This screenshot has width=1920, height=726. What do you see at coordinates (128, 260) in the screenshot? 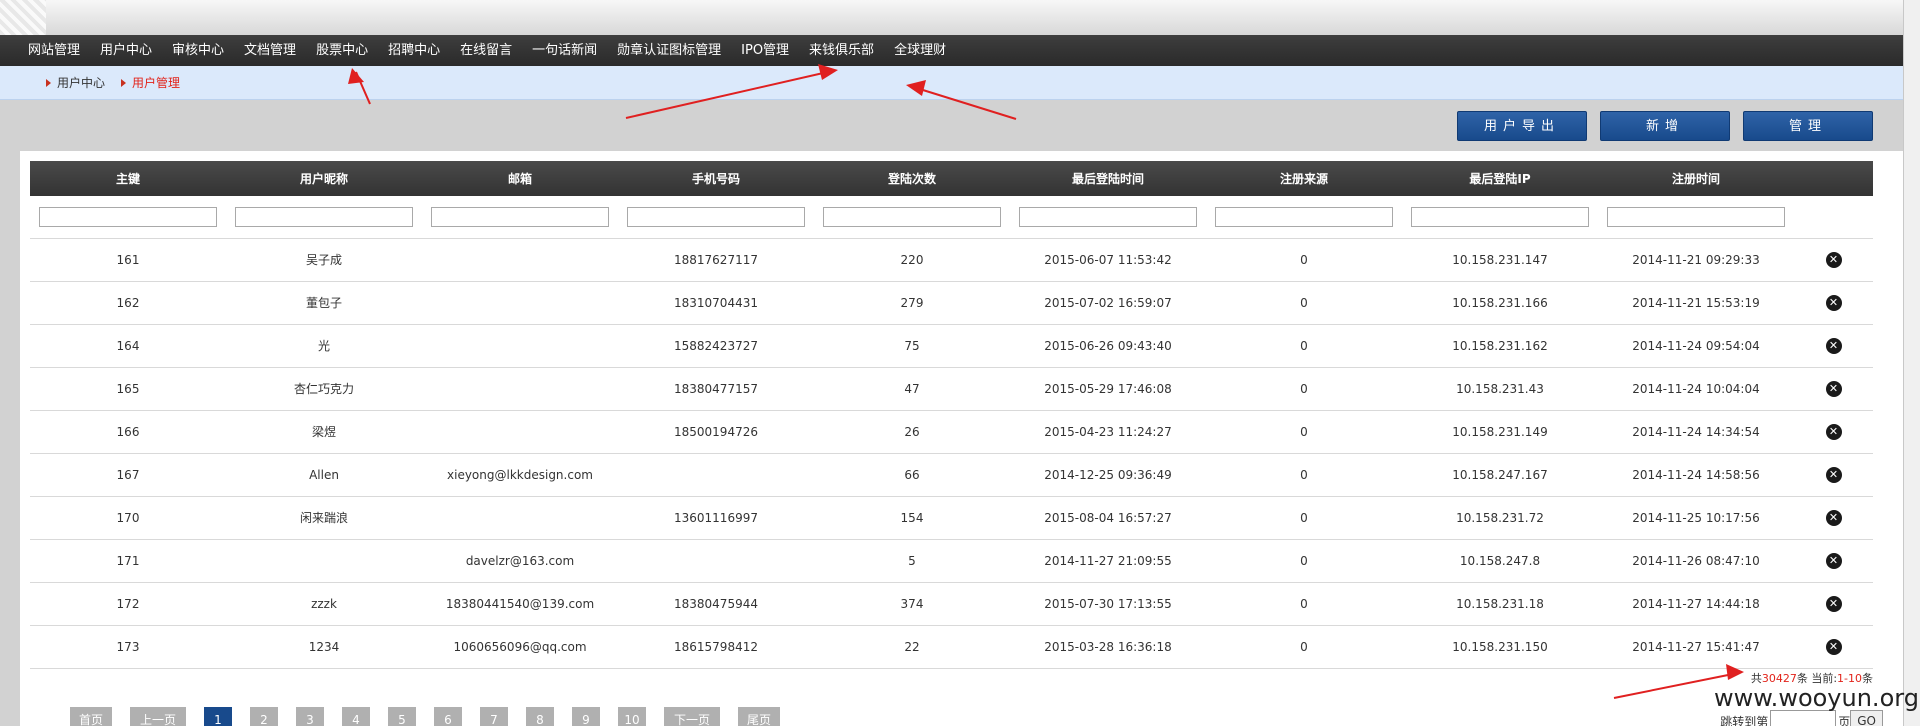
I see `table-cell: 161` at bounding box center [128, 260].